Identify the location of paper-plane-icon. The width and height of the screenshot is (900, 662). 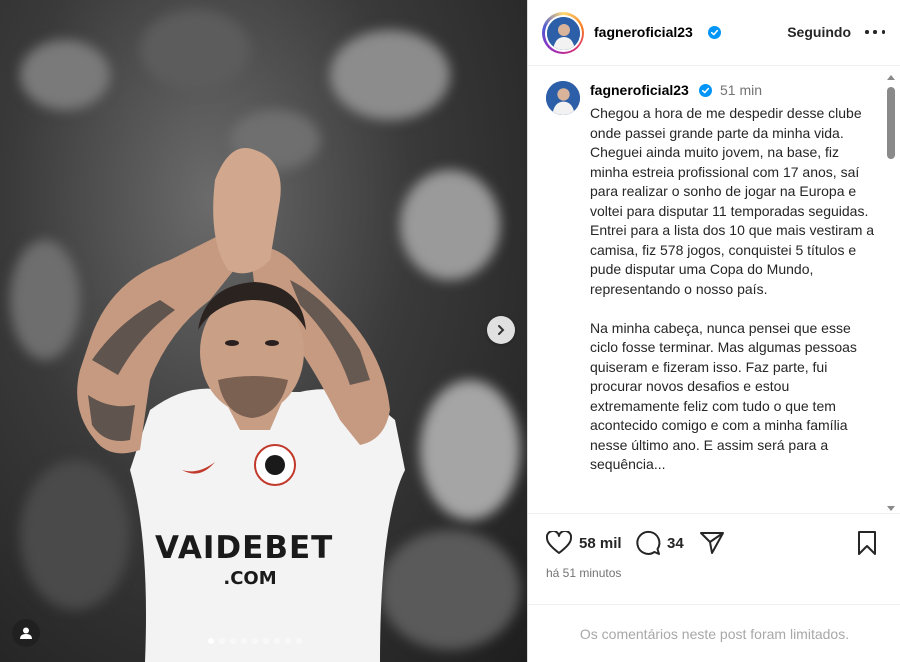
(712, 543).